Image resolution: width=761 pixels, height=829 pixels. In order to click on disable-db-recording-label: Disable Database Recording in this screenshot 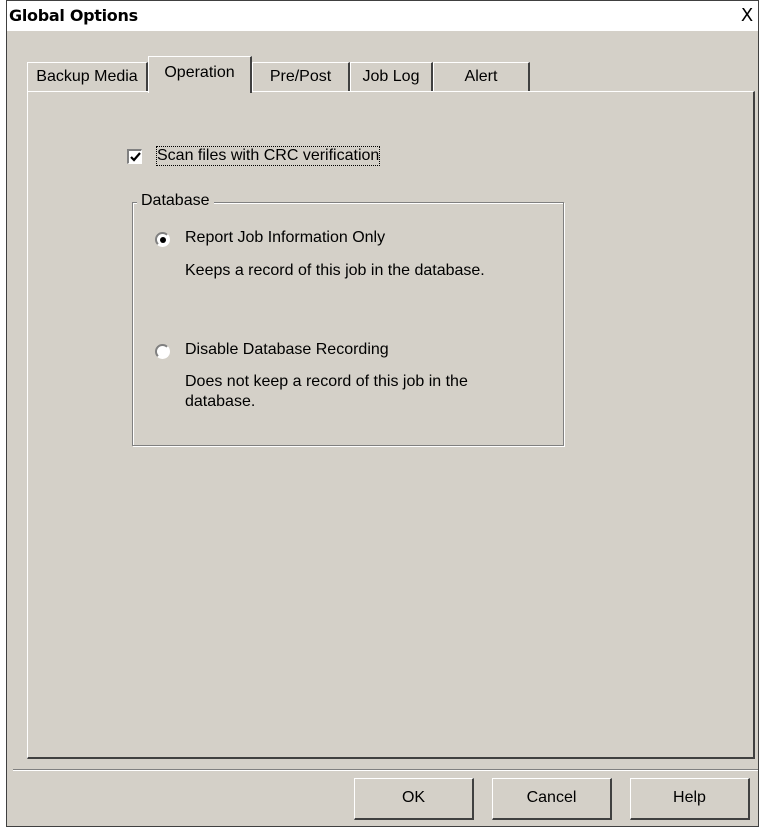, I will do `click(287, 350)`.